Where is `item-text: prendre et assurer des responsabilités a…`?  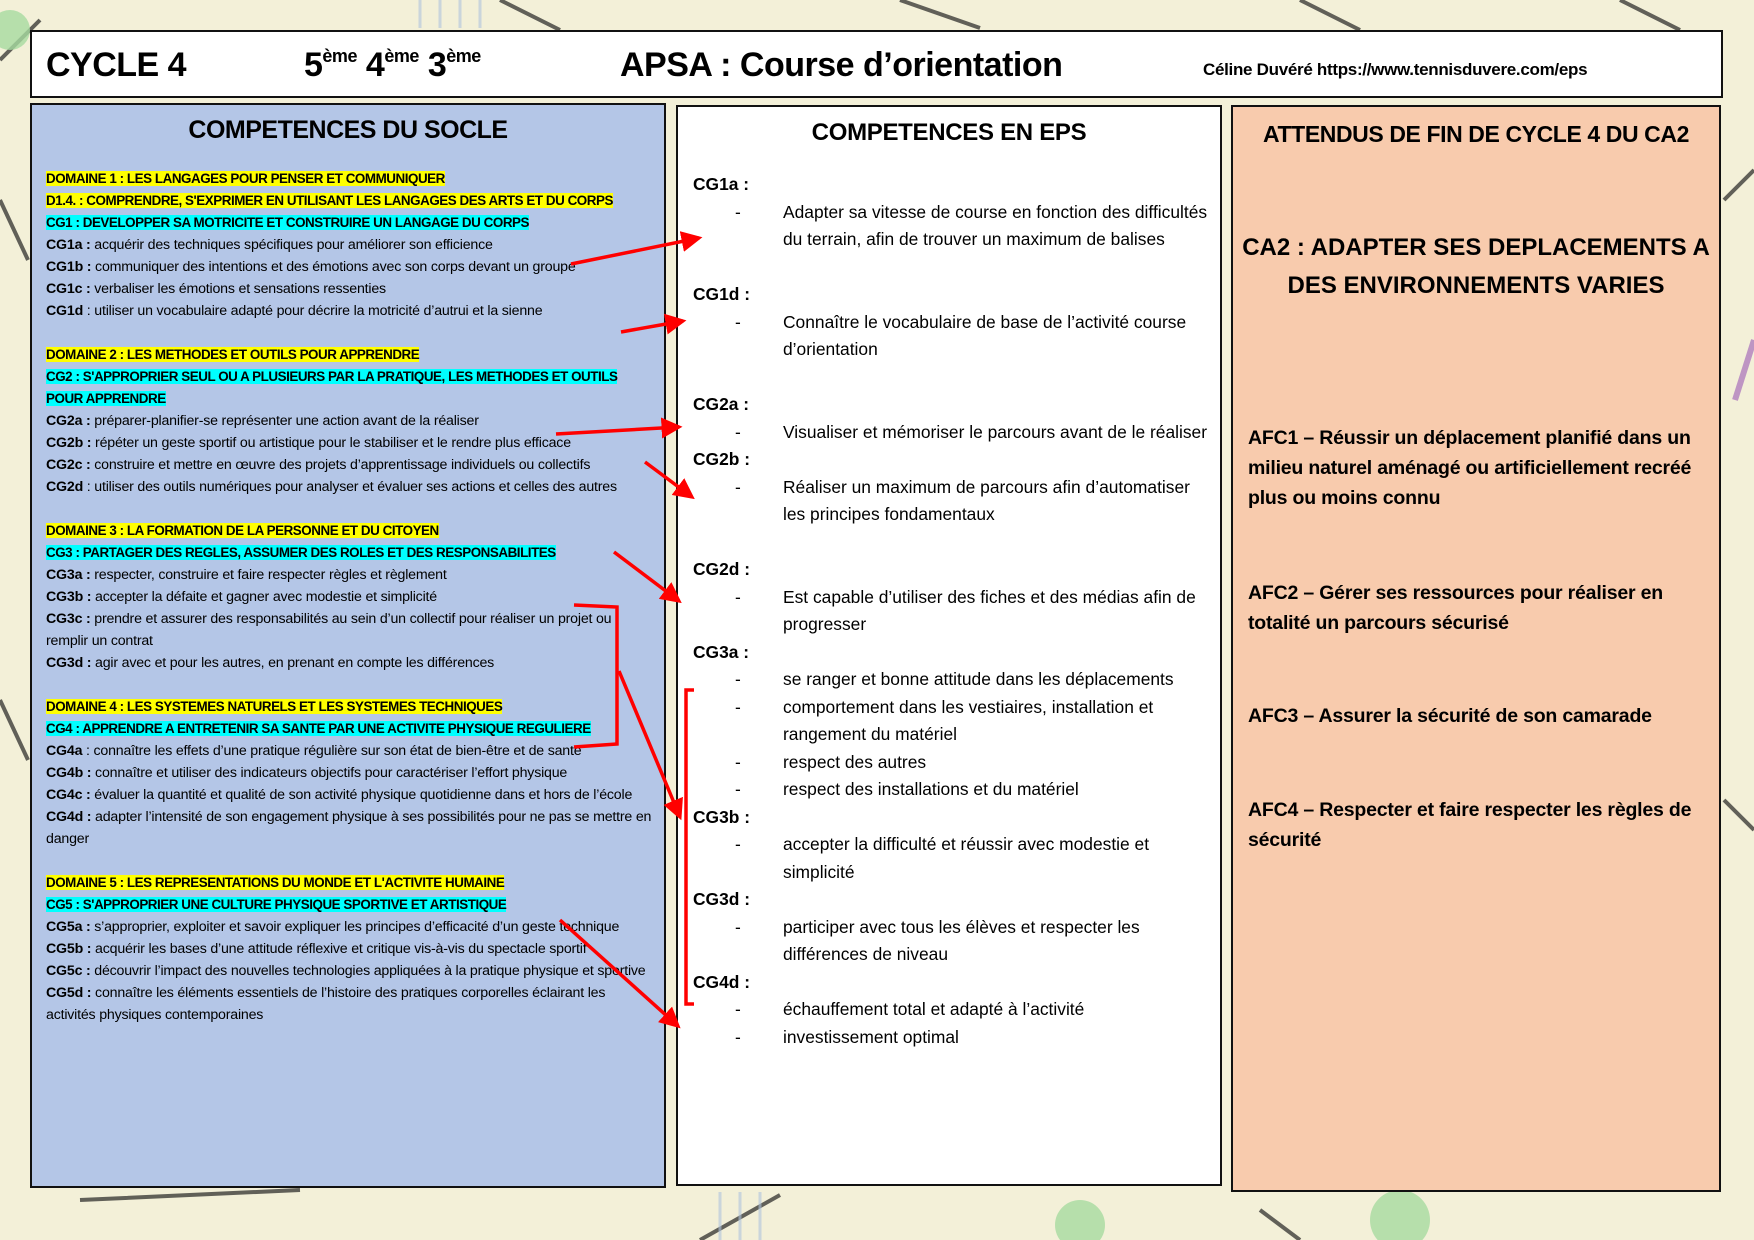 item-text: prendre et assurer des responsabilités a… is located at coordinates (329, 630).